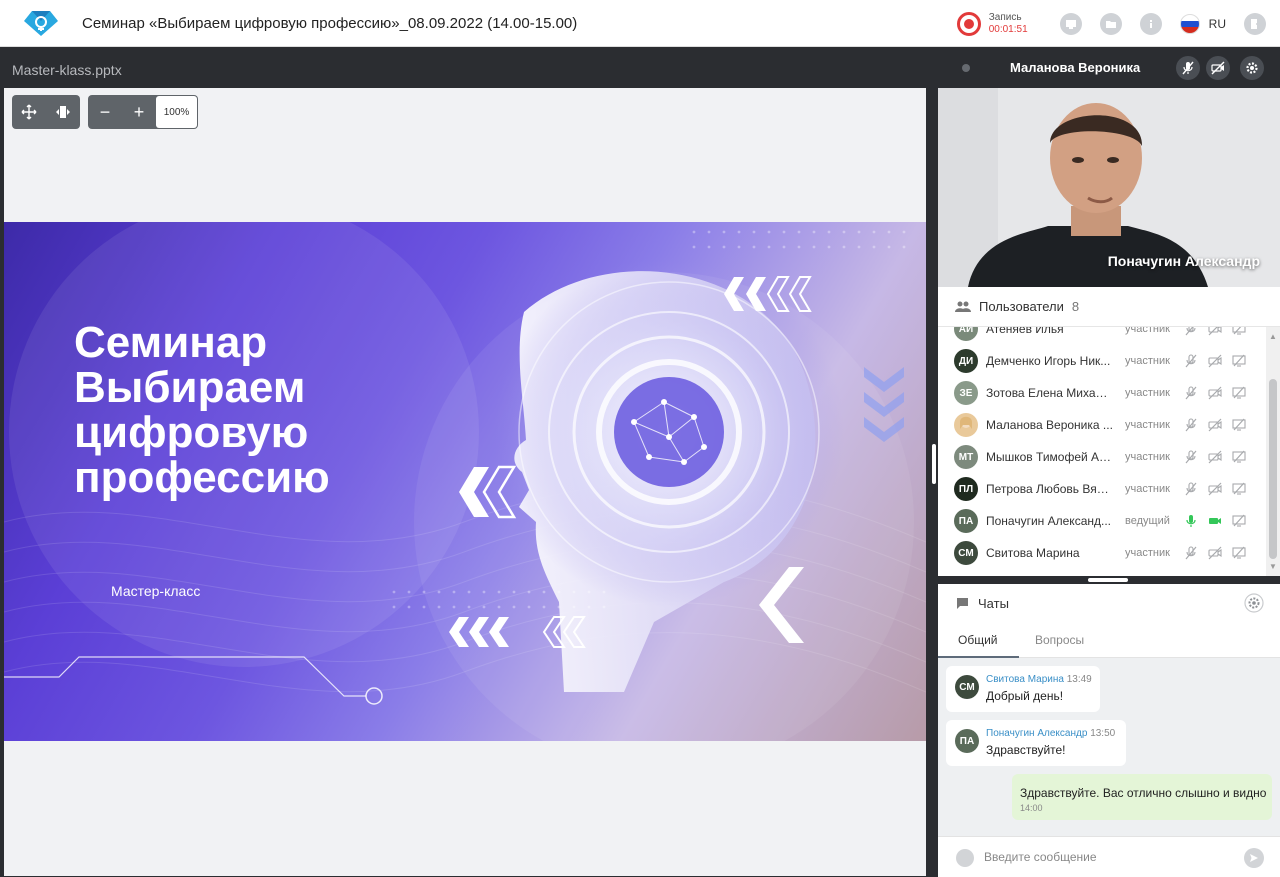 This screenshot has width=1280, height=877. Describe the element at coordinates (1101, 393) in the screenshot. I see `user-row: ЗЕ Зотова Елена Михайл... участник` at that location.